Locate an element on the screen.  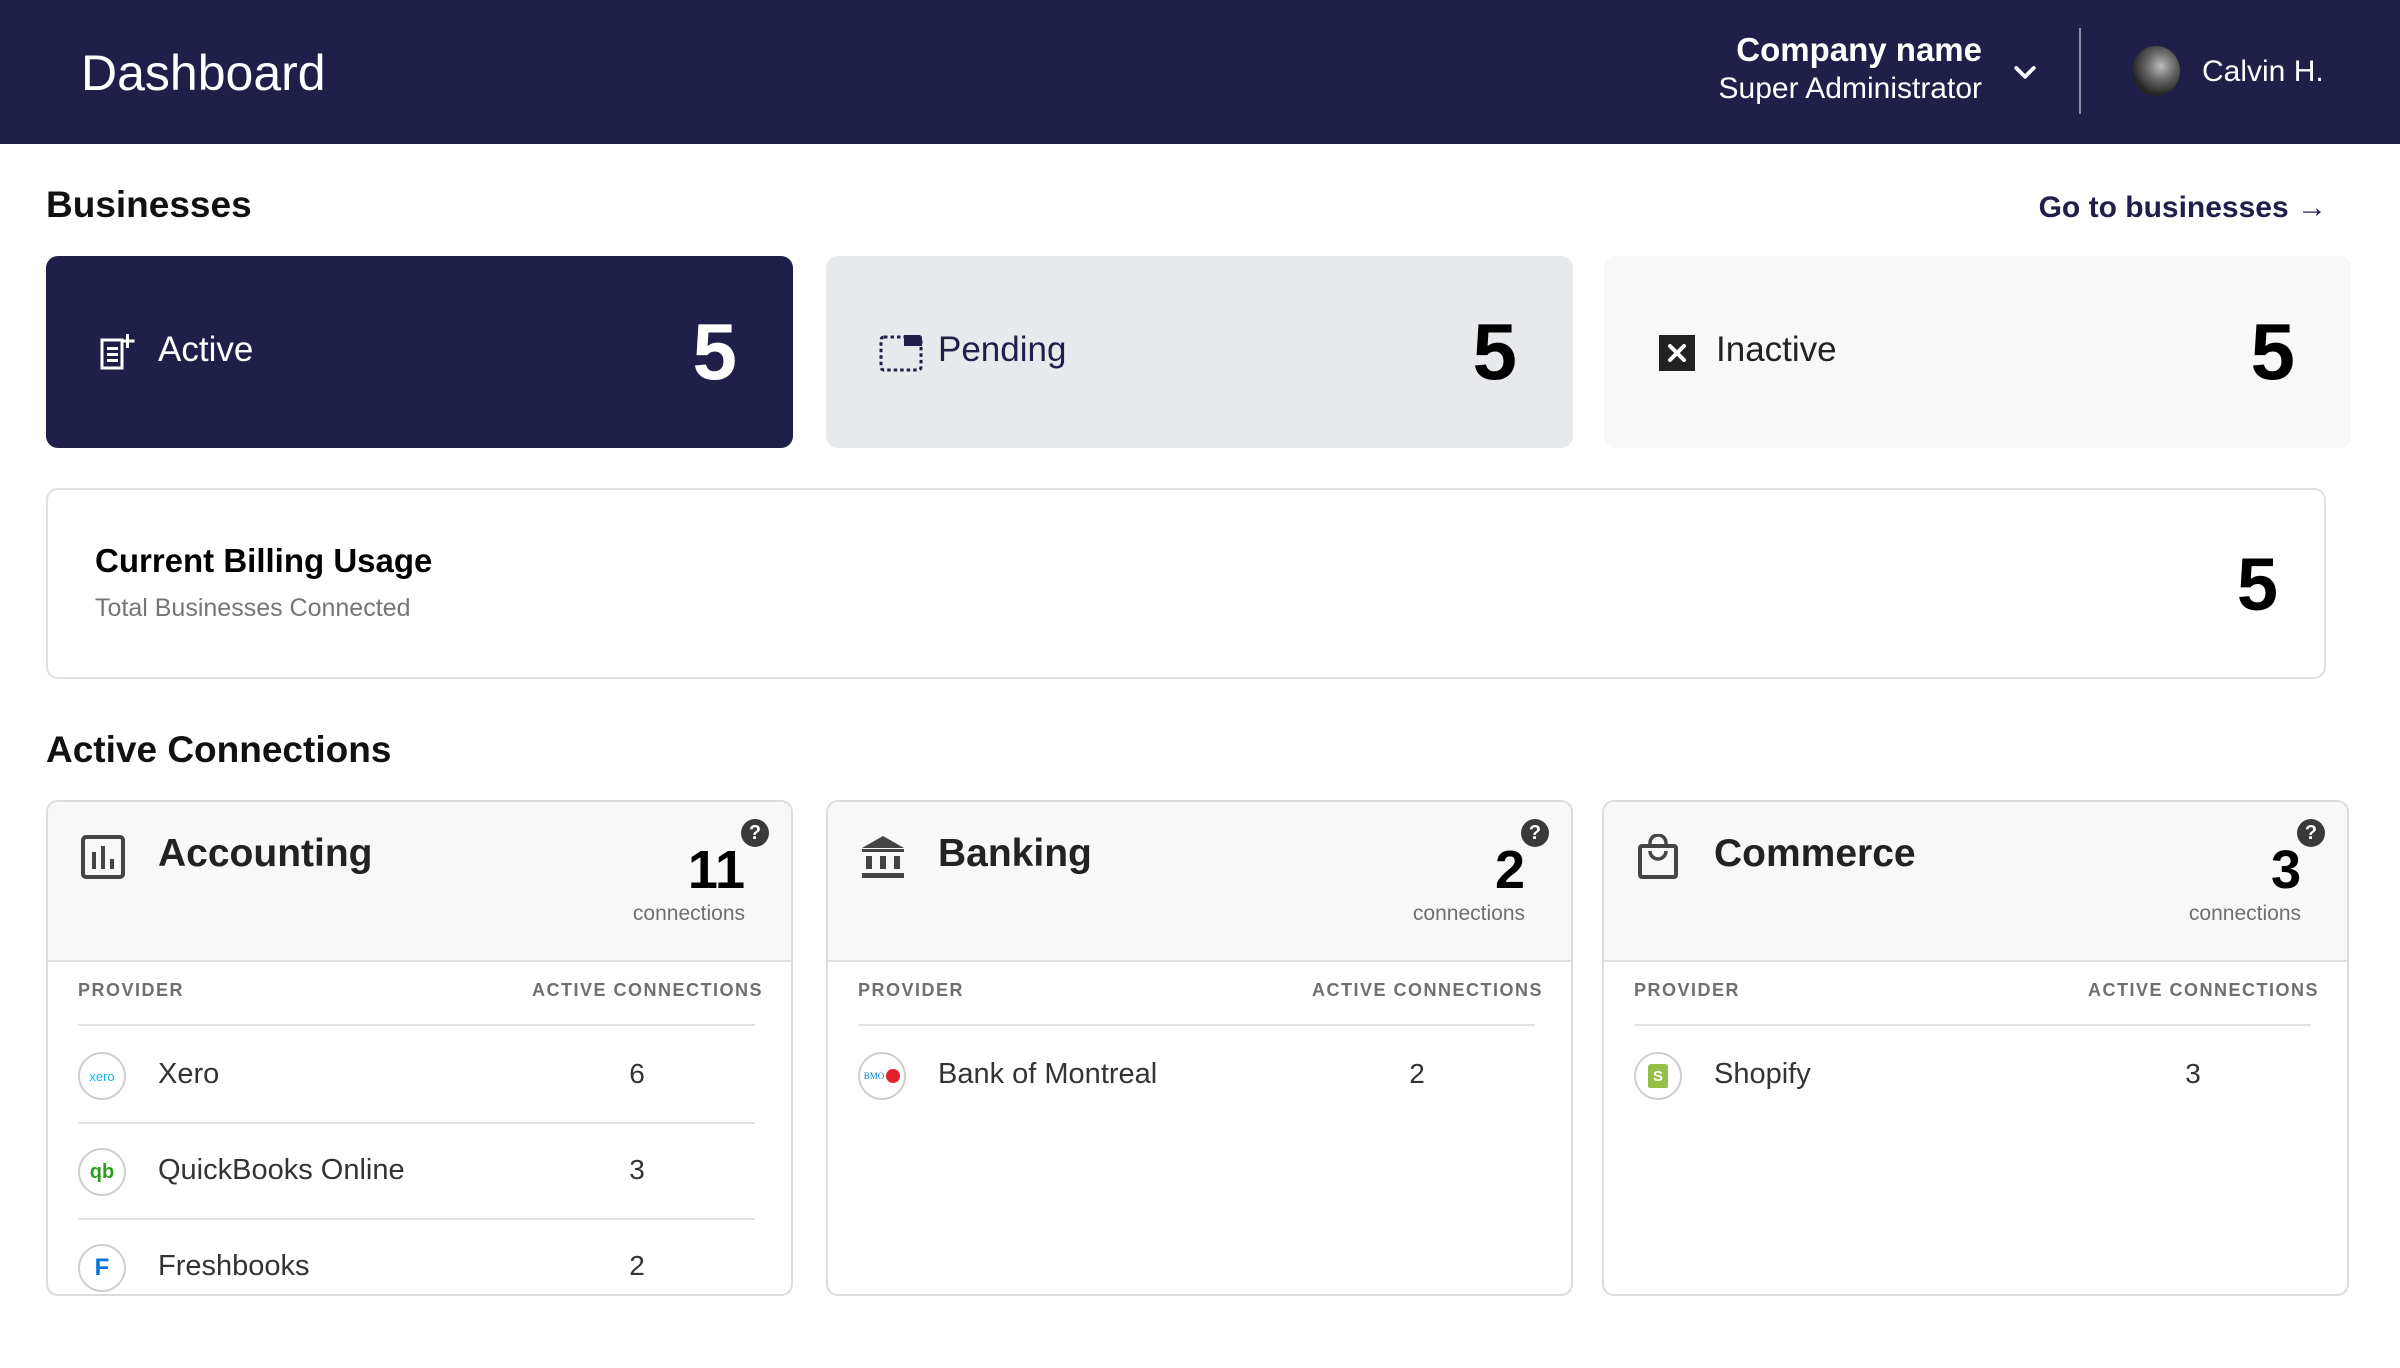
table-row: BMO Bank of Montreal 2 is located at coordinates (1196, 1076).